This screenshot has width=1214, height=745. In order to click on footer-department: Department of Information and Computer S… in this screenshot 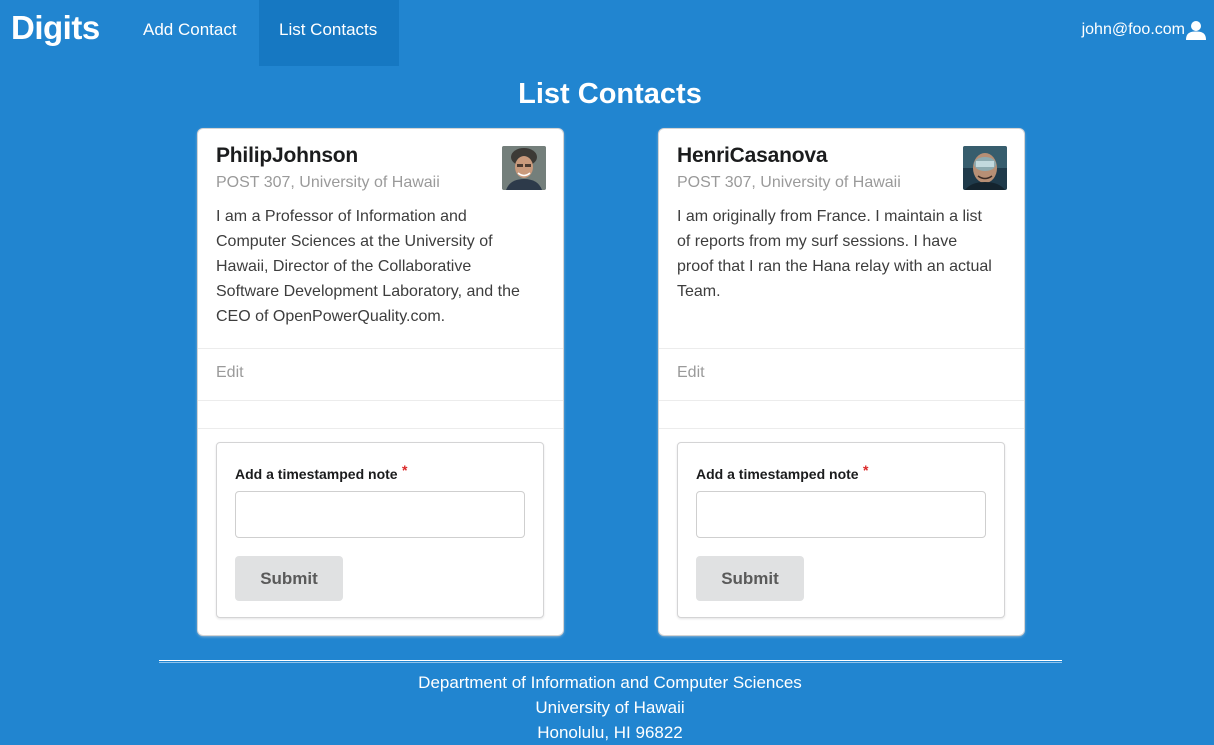, I will do `click(610, 682)`.